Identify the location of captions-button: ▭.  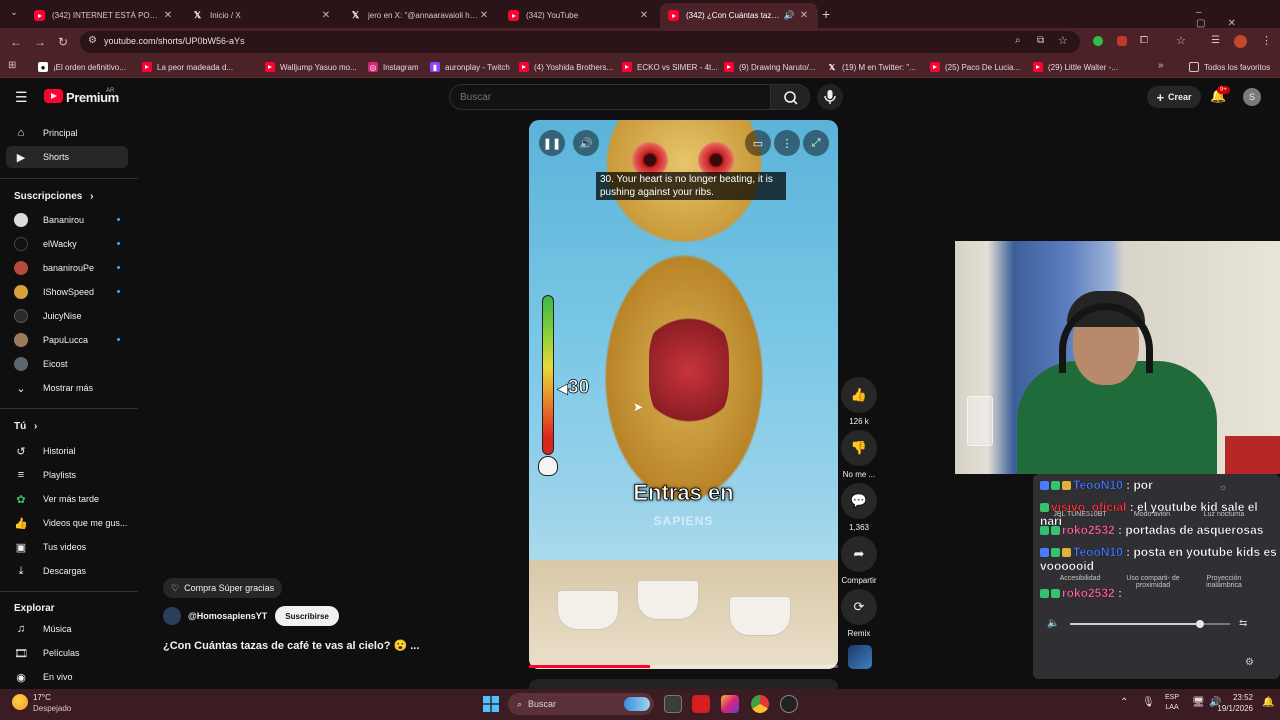
(758, 143).